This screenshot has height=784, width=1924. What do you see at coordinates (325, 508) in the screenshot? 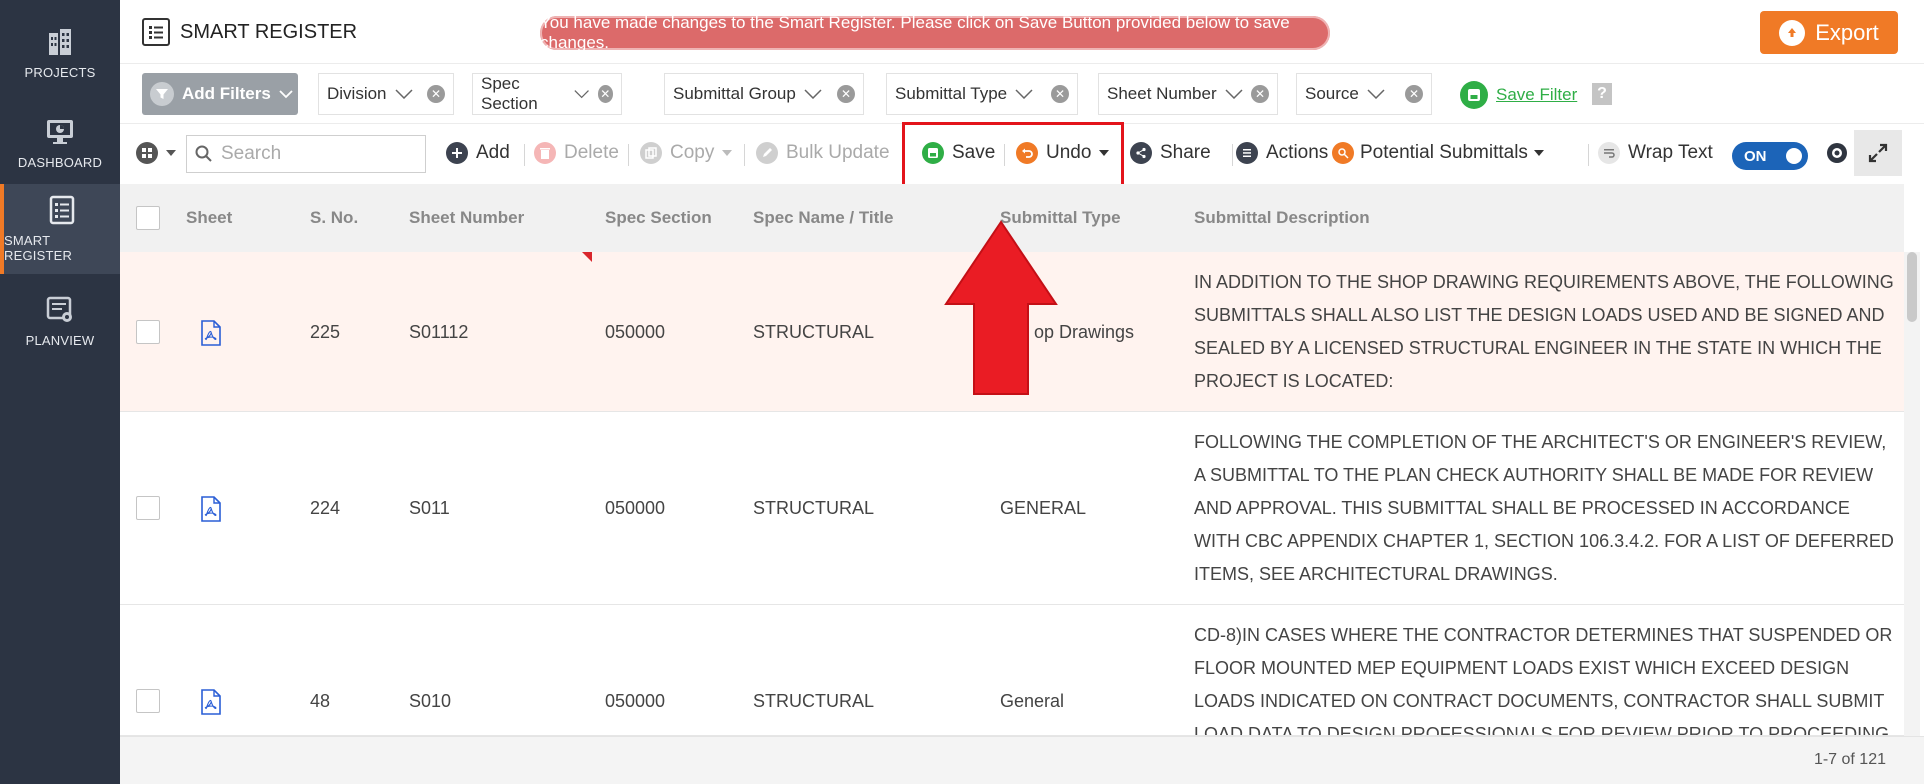
I see `row-sno: 224` at bounding box center [325, 508].